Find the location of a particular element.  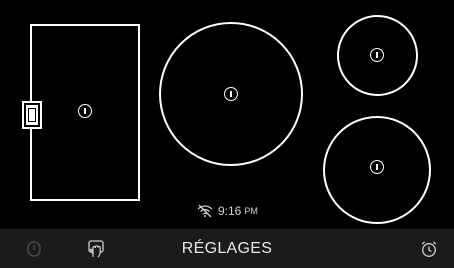

timer-button is located at coordinates (429, 249).